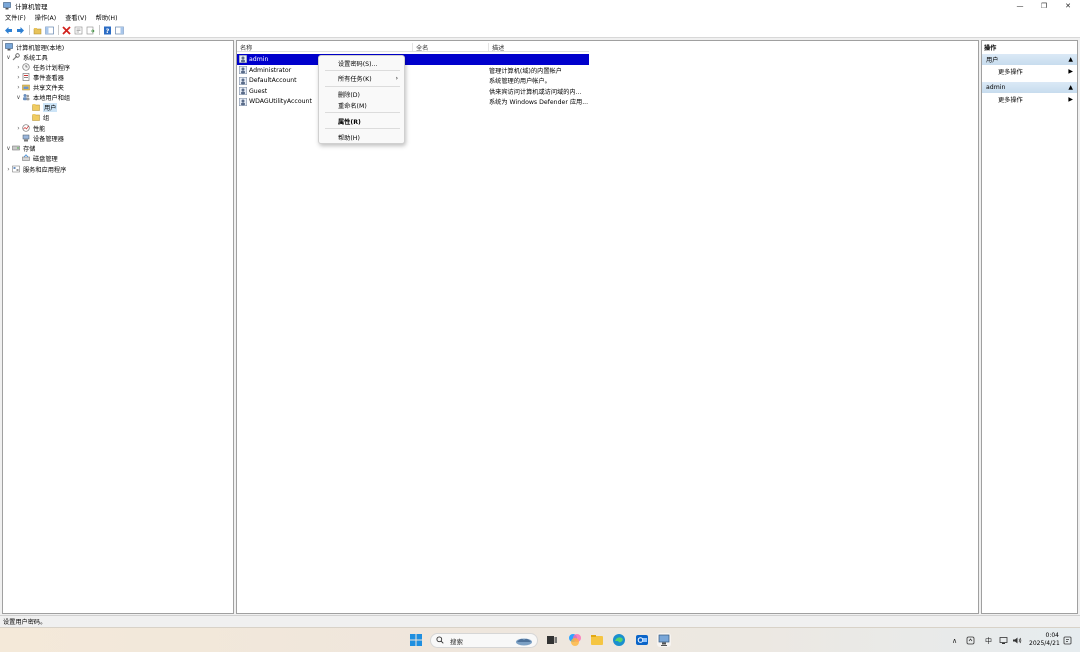  What do you see at coordinates (66, 30) in the screenshot?
I see `delete-icon` at bounding box center [66, 30].